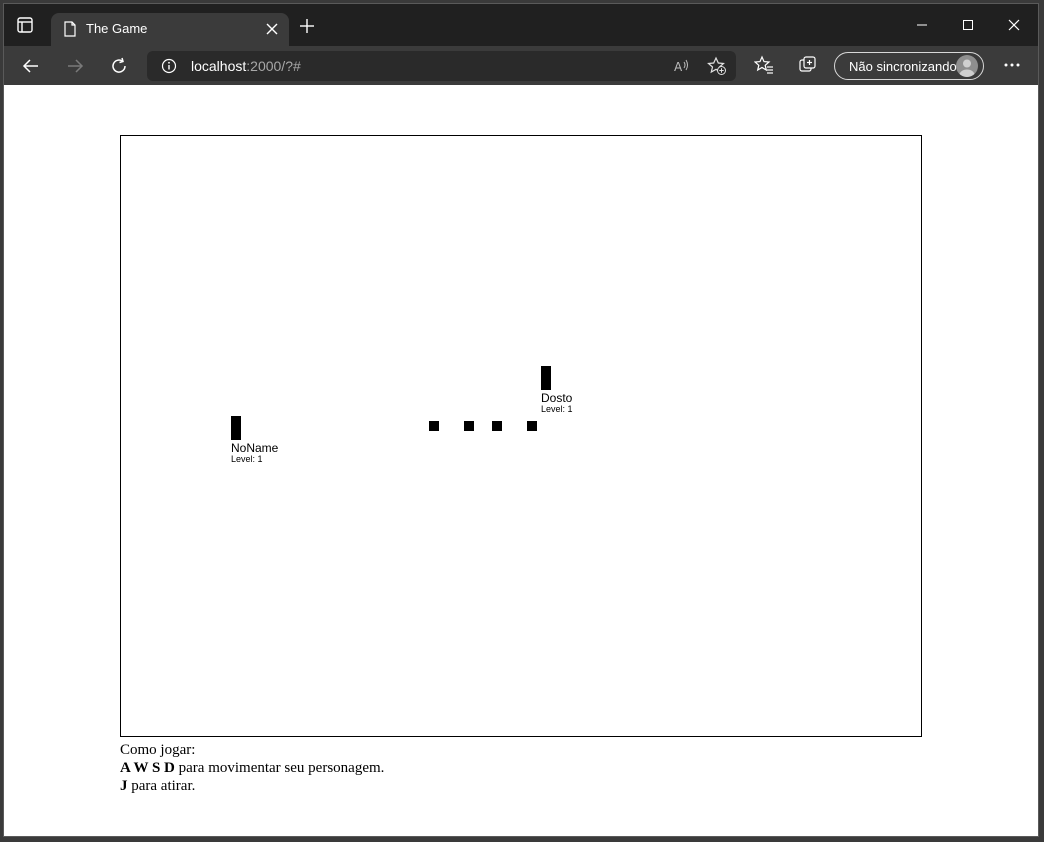 This screenshot has height=842, width=1044. Describe the element at coordinates (808, 65) in the screenshot. I see `collections-icon` at that location.